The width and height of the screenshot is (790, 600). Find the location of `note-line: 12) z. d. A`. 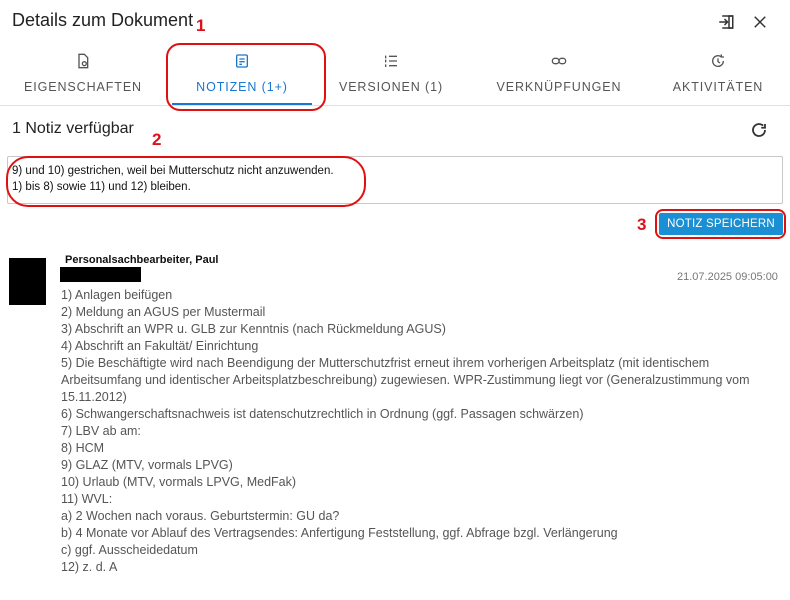

note-line: 12) z. d. A is located at coordinates (89, 567).